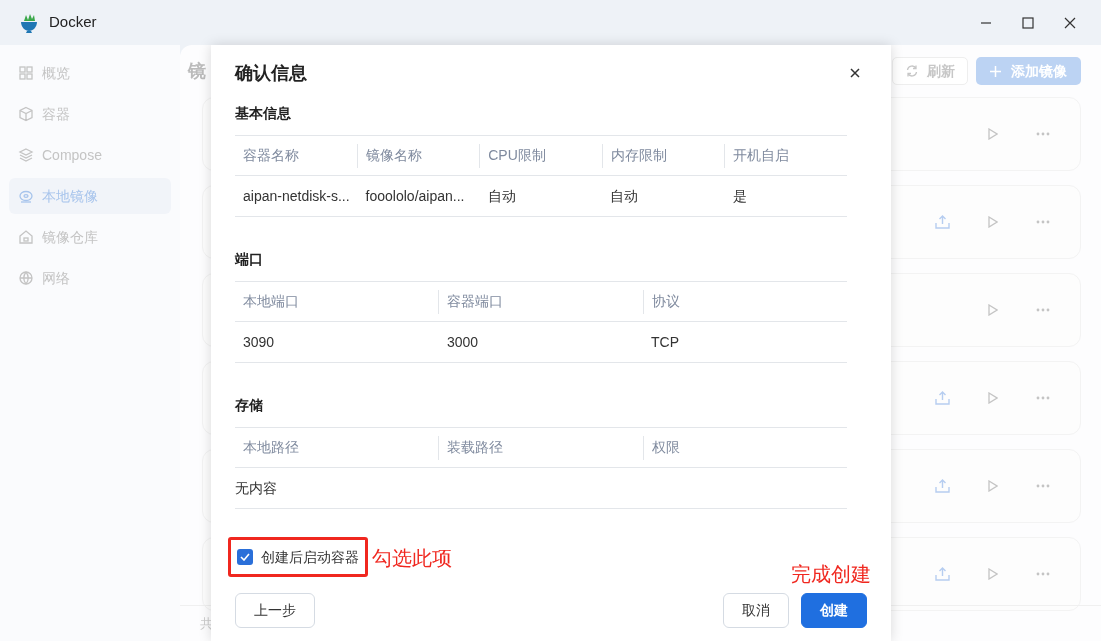 The height and width of the screenshot is (641, 1101). I want to click on add-image-button: 添加镜像, so click(1028, 71).